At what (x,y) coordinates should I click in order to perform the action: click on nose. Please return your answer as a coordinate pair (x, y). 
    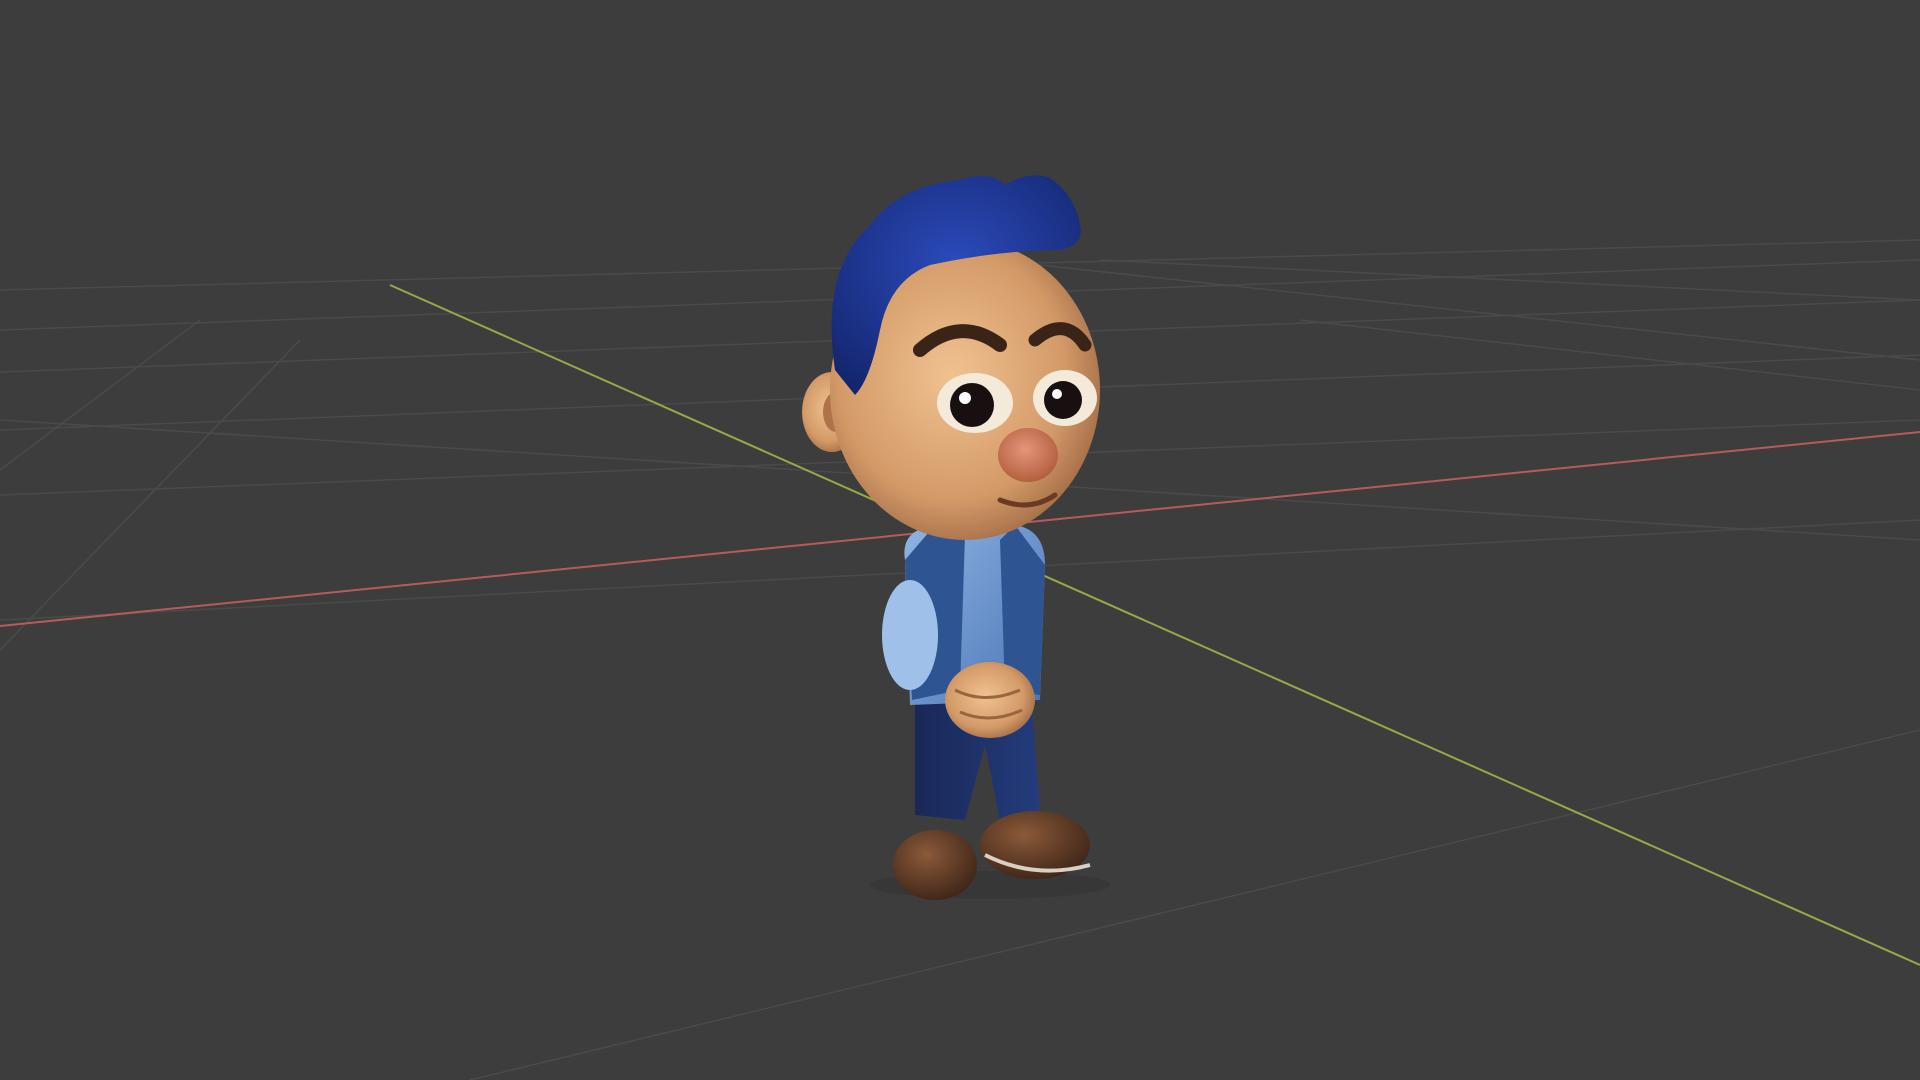
    Looking at the image, I should click on (1028, 455).